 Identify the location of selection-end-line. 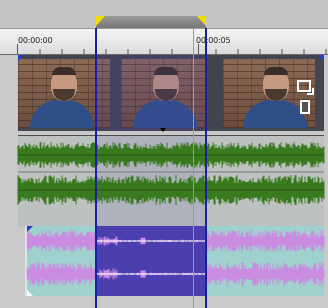
(206, 168).